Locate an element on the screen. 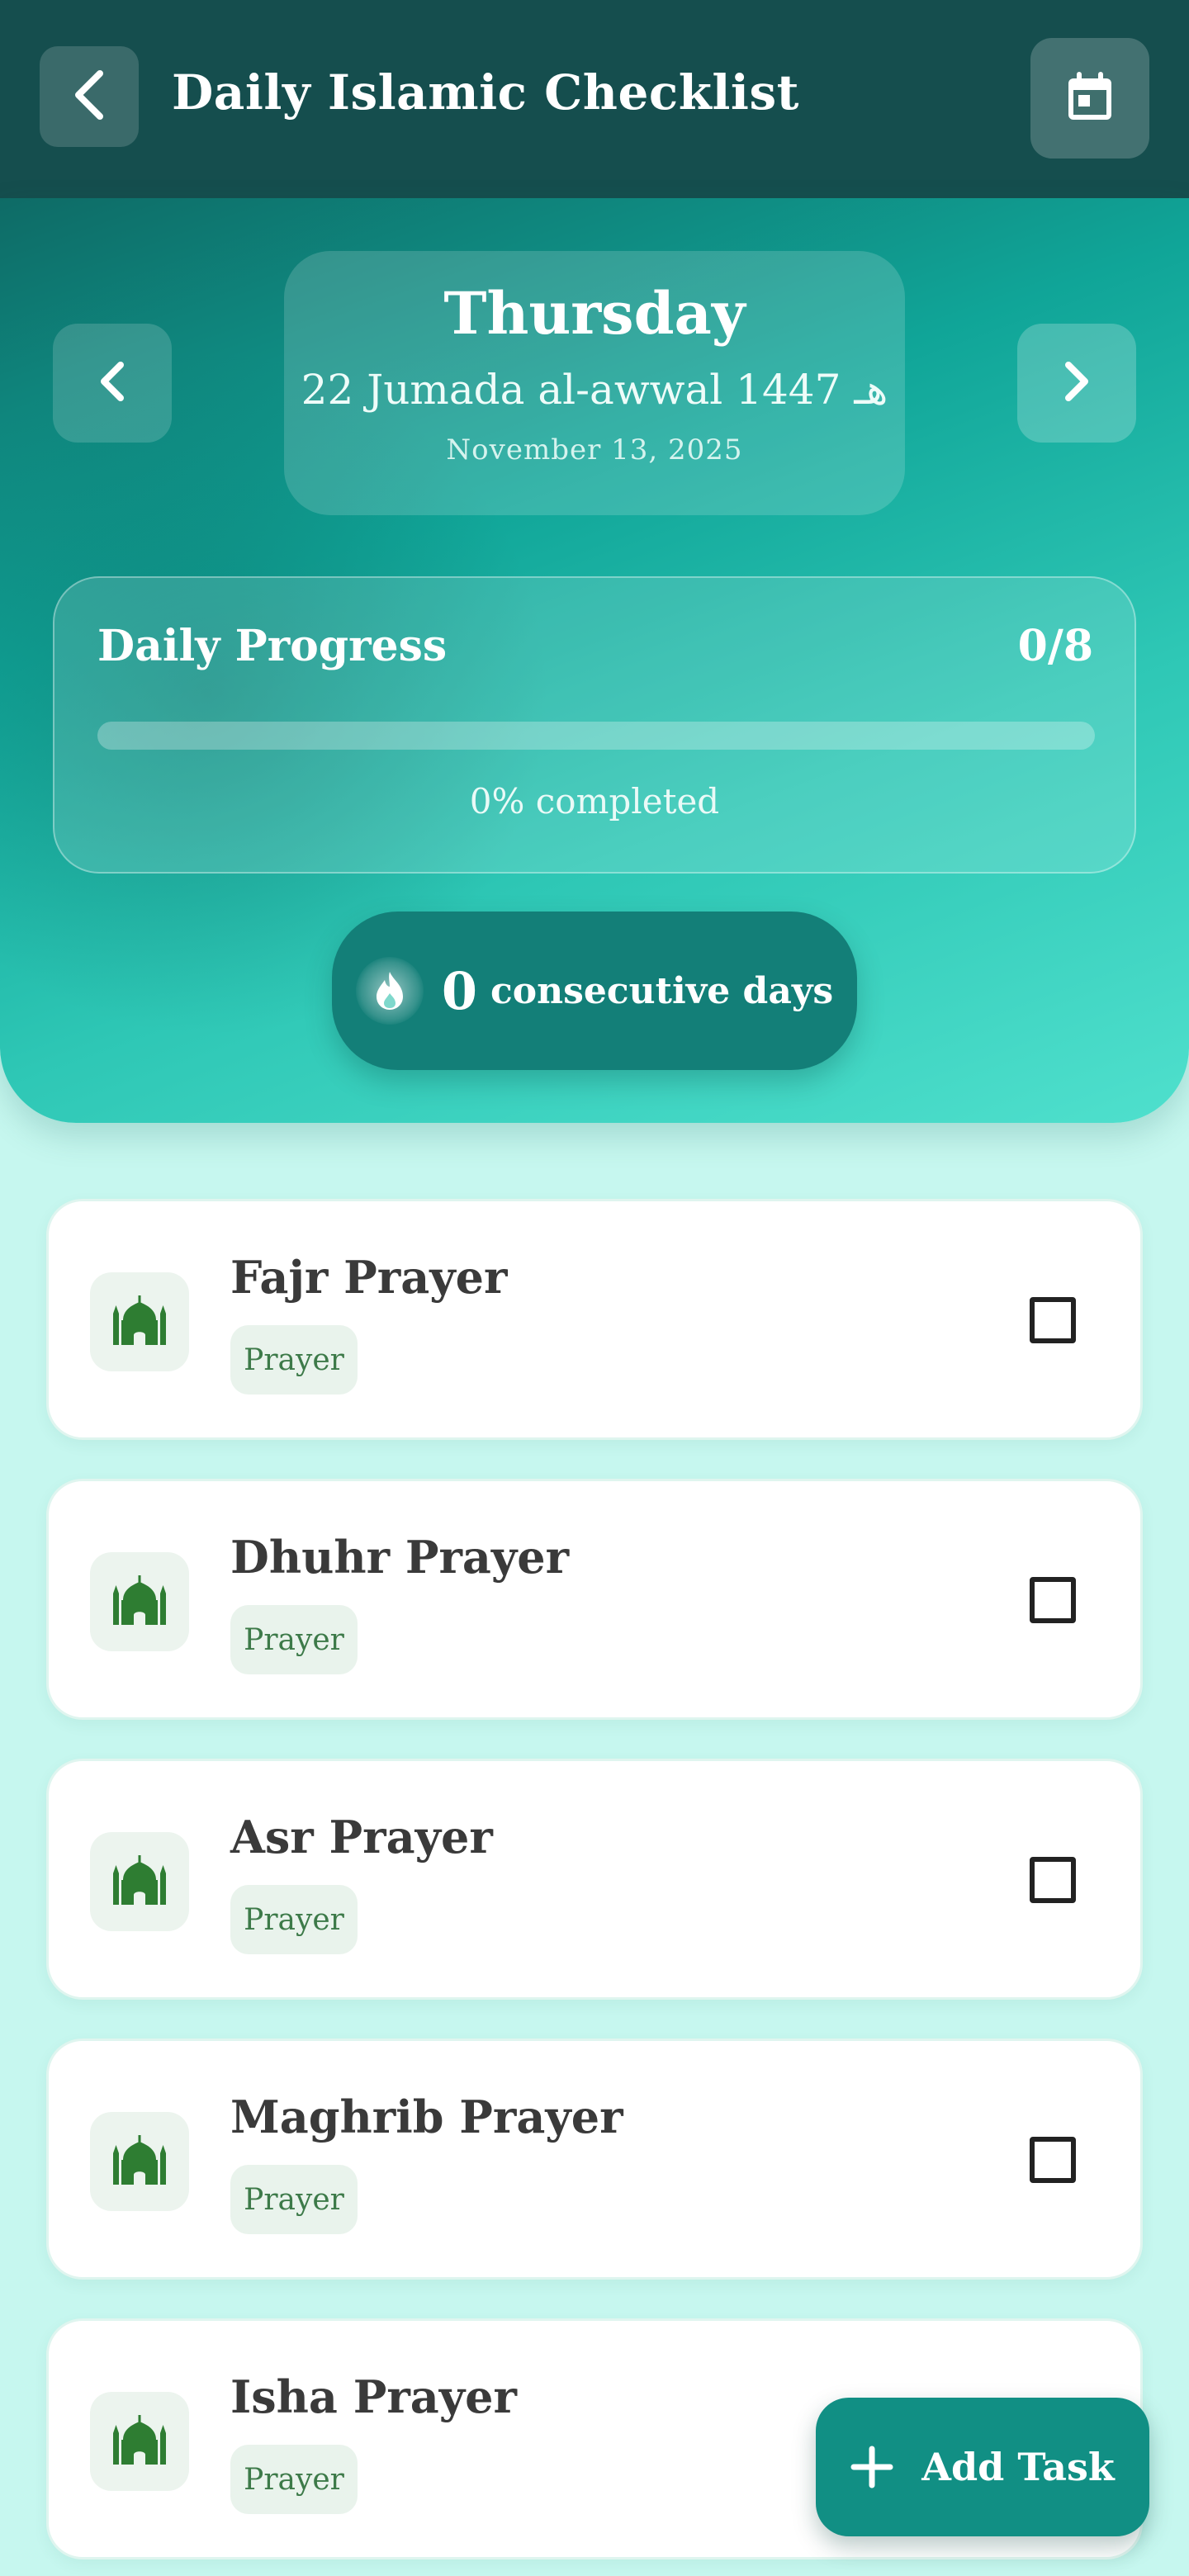 This screenshot has height=2576, width=1189. daily-progress-card: Daily Progress 0/8 0% completed is located at coordinates (594, 725).